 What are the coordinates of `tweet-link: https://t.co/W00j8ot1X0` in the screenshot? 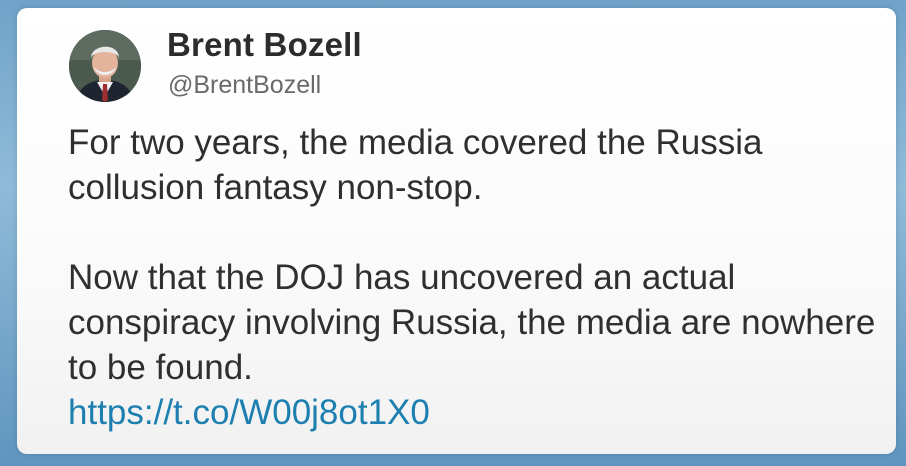 It's located at (473, 412).